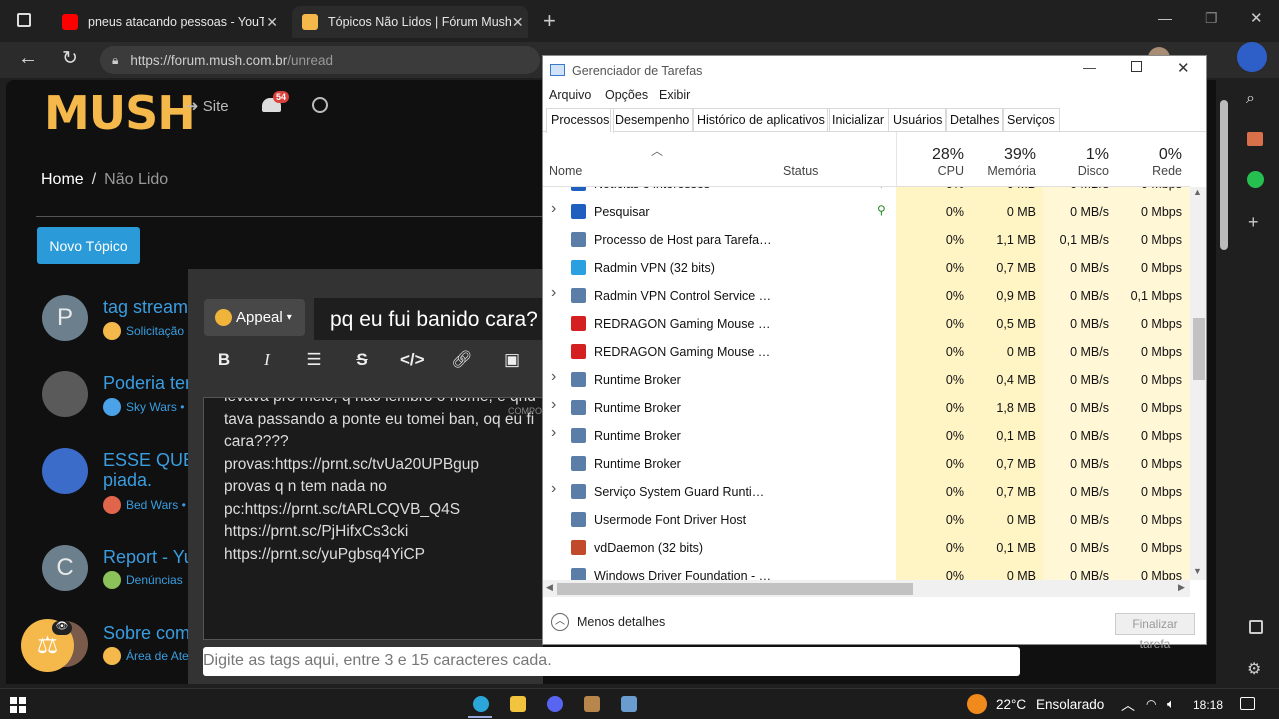 This screenshot has width=1279, height=719. I want to click on topic-category: Denúncias, so click(143, 580).